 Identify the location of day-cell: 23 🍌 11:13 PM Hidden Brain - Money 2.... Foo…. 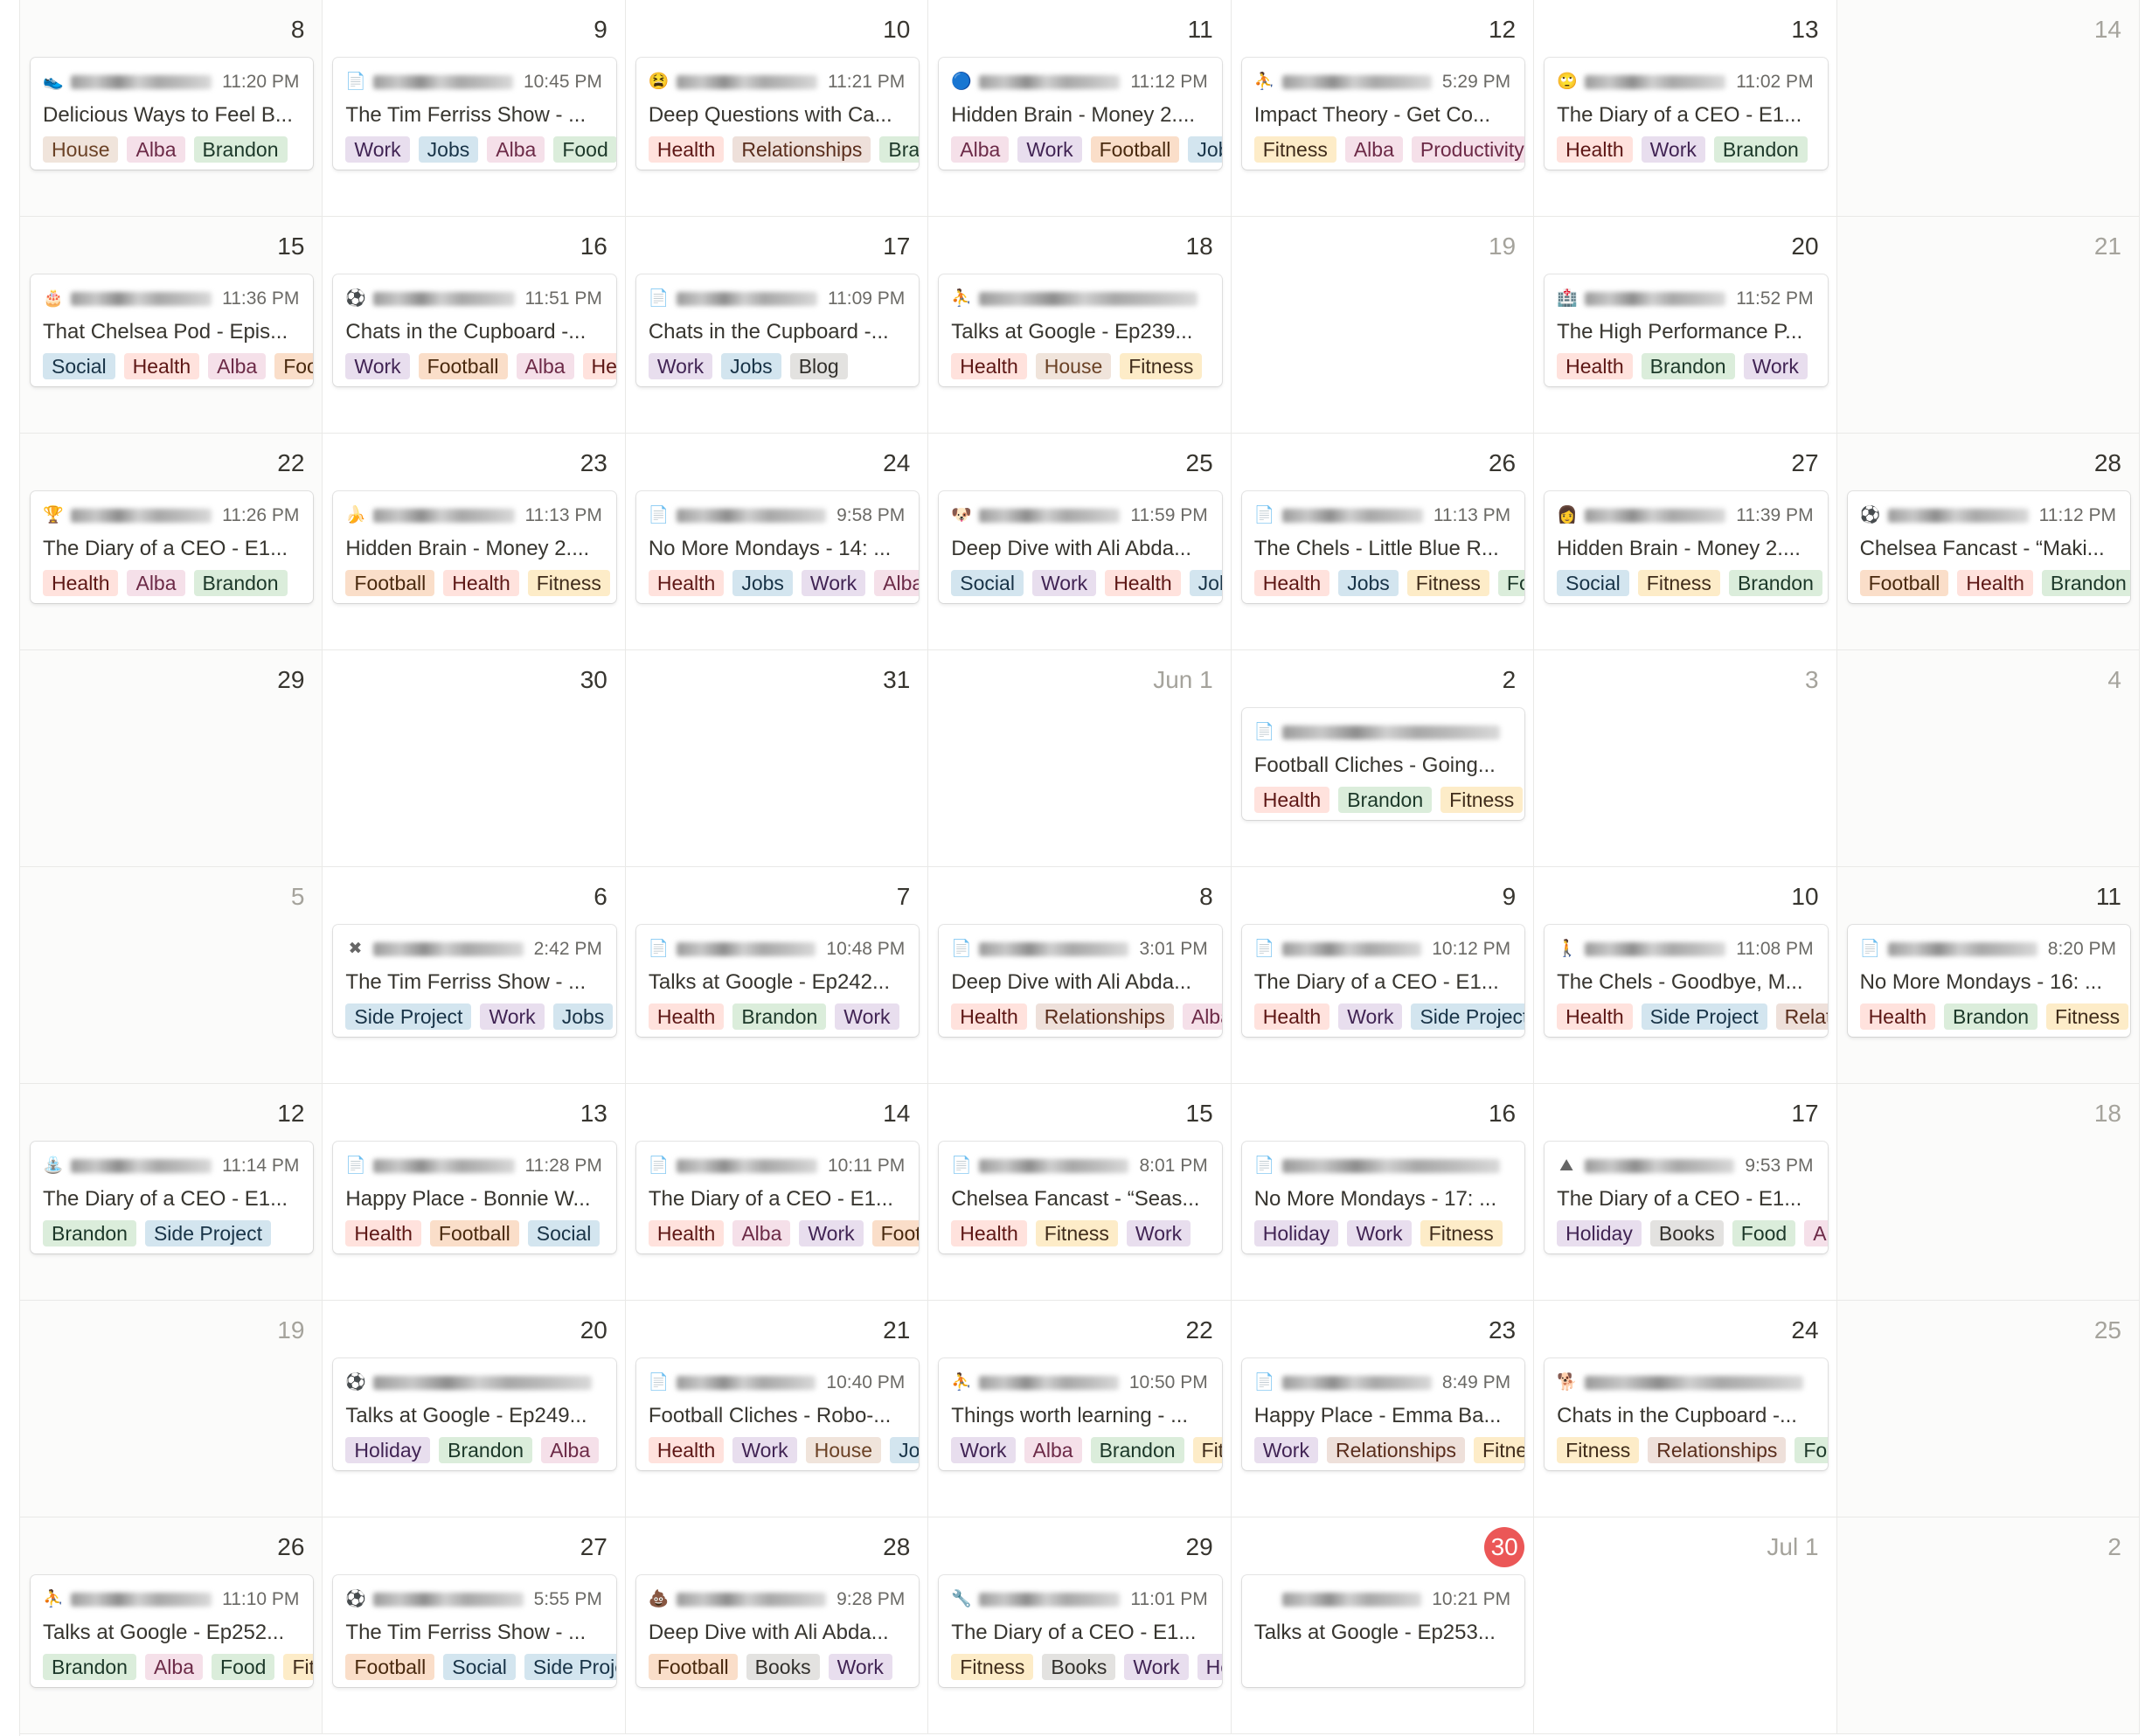
(474, 542).